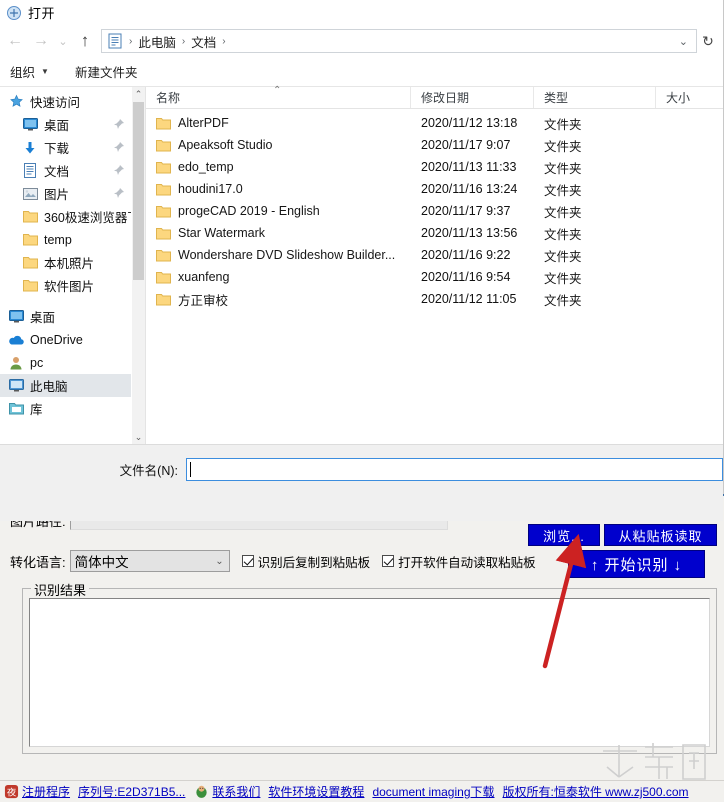 The height and width of the screenshot is (802, 724). Describe the element at coordinates (106, 71) in the screenshot. I see `new-folder-button: 新建文件夹` at that location.